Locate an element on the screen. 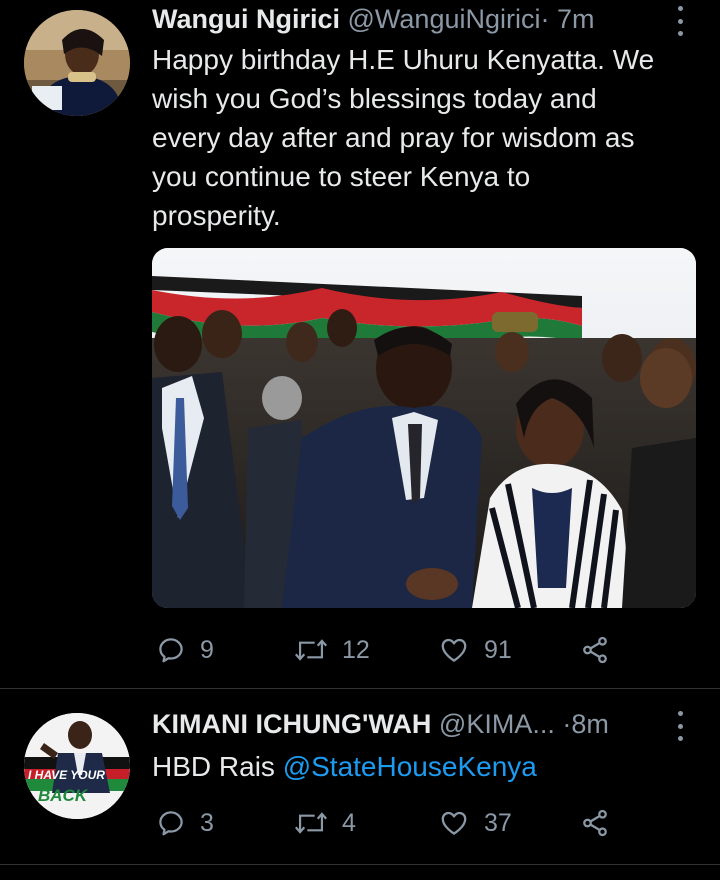 The image size is (720, 880). display-name: Wangui Ngirici is located at coordinates (246, 19).